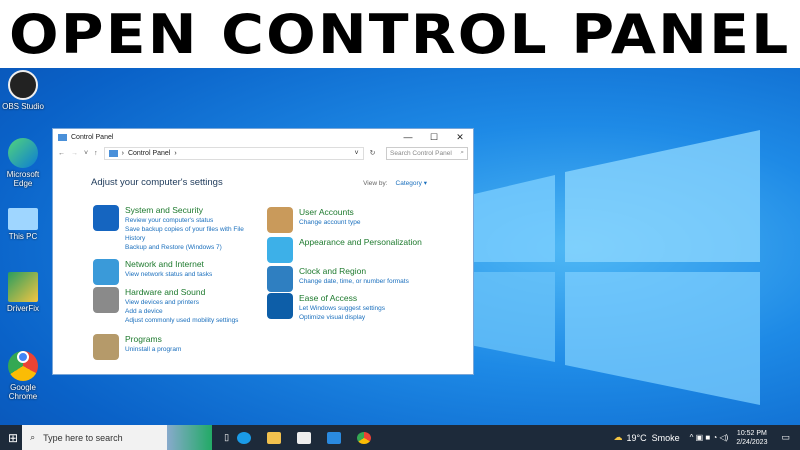  Describe the element at coordinates (263, 137) in the screenshot. I see `title-bar: Control Panel — ☐ ✕` at that location.